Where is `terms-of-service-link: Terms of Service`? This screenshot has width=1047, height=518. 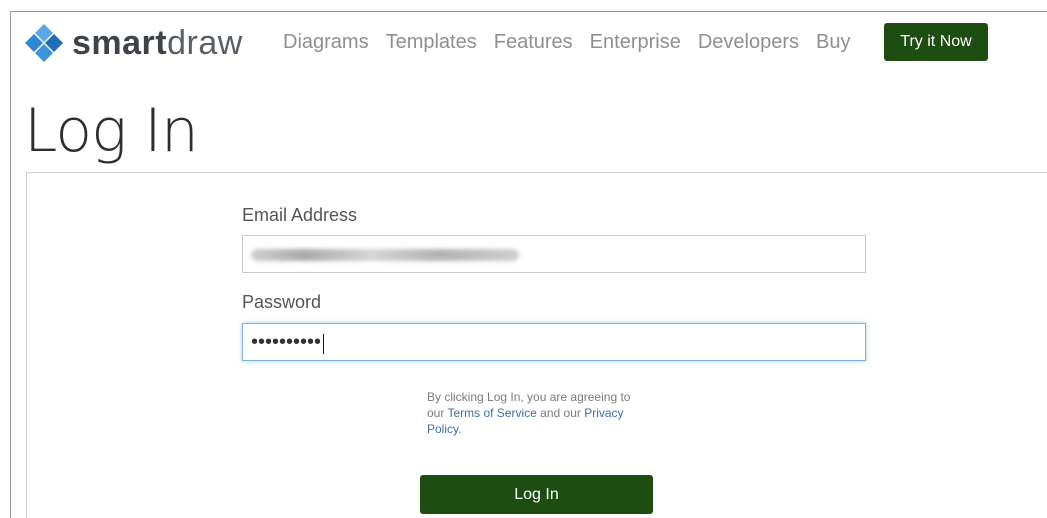 terms-of-service-link: Terms of Service is located at coordinates (491, 413).